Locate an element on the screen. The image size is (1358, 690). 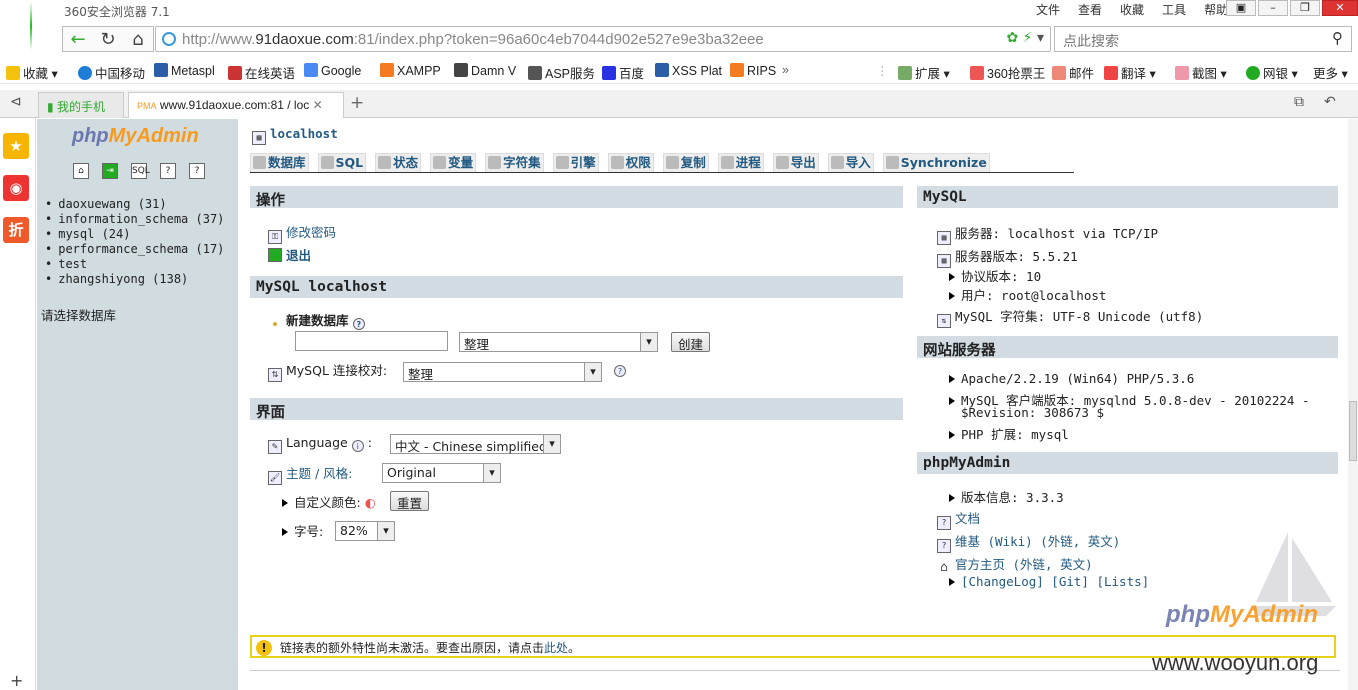
bookmark-english: 在线英语 is located at coordinates (261, 72).